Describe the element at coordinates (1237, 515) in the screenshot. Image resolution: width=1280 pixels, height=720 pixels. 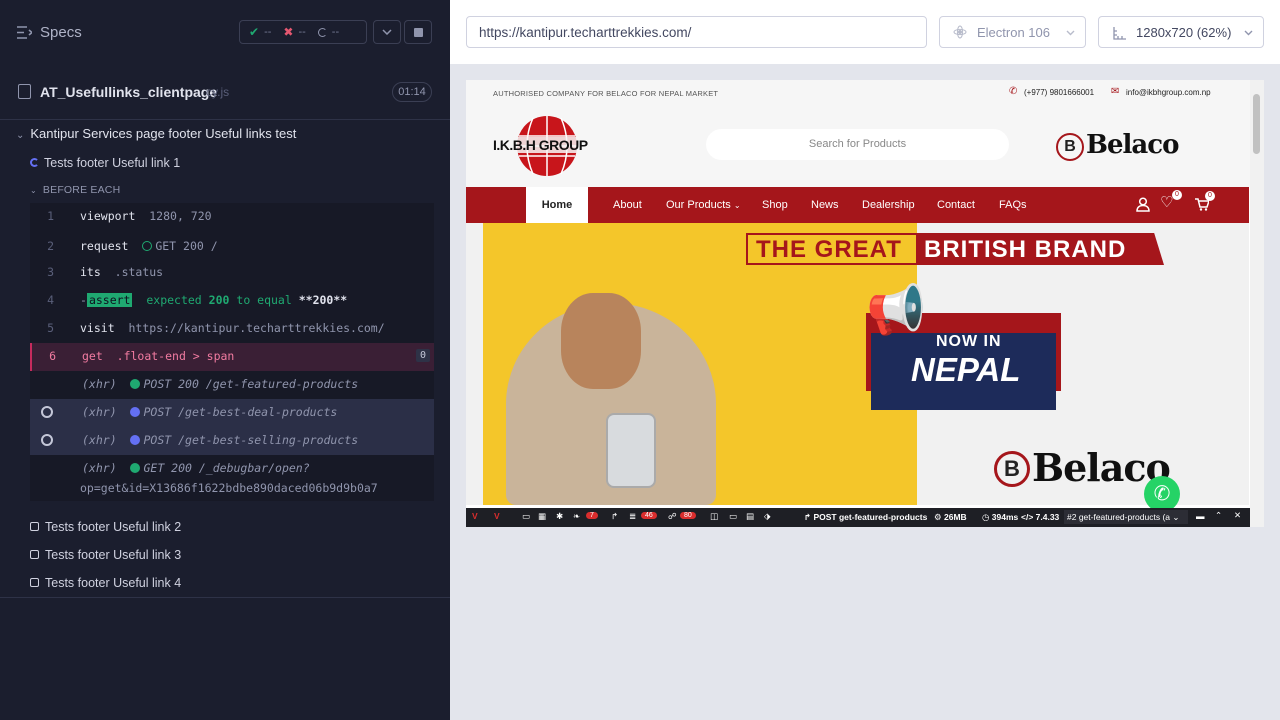
I see `close-icon: ✕` at that location.